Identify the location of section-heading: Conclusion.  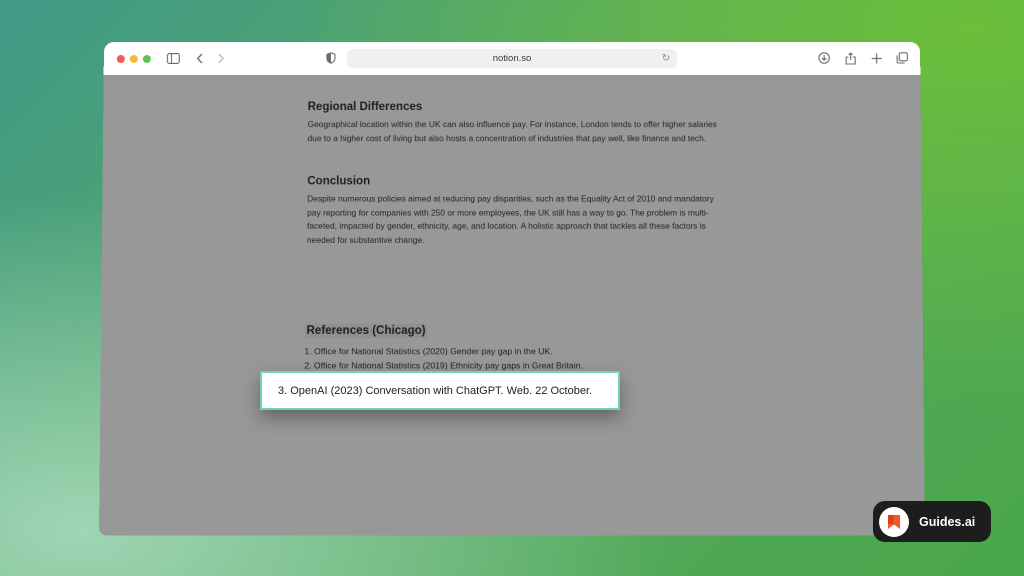
(339, 181).